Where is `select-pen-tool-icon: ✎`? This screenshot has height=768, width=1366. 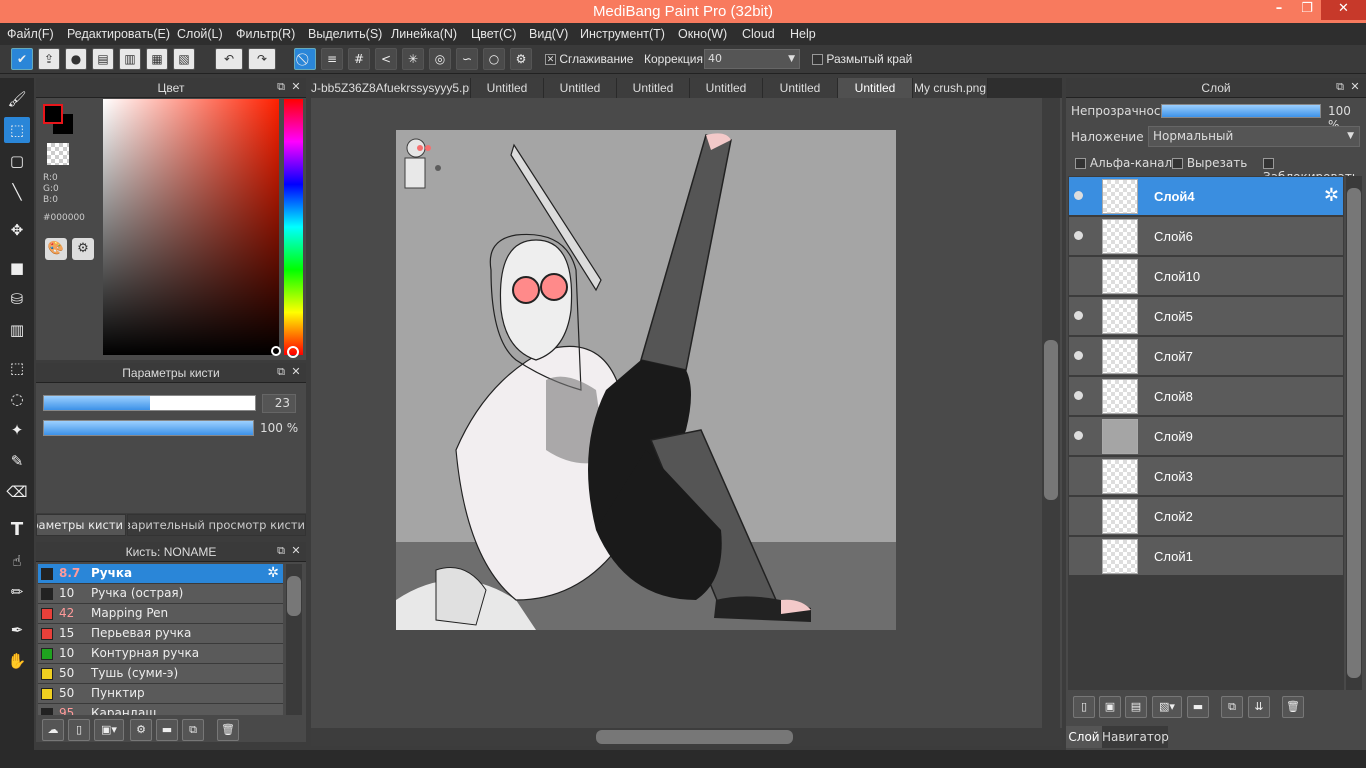 select-pen-tool-icon: ✎ is located at coordinates (17, 461).